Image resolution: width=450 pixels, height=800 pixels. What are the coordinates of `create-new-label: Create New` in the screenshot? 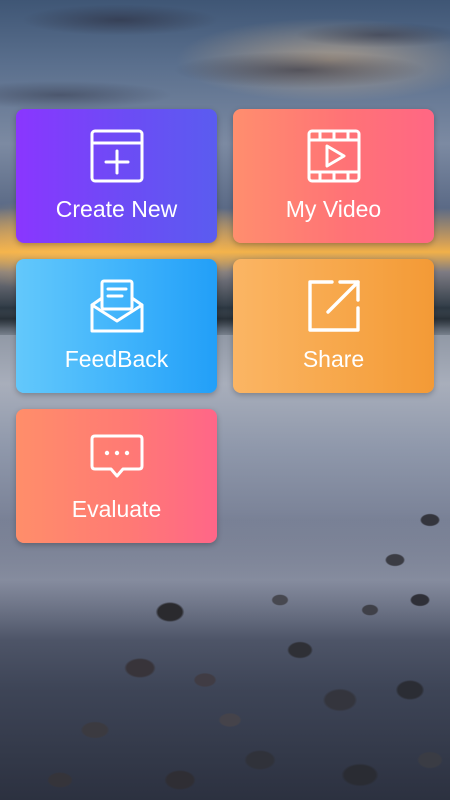 It's located at (116, 209).